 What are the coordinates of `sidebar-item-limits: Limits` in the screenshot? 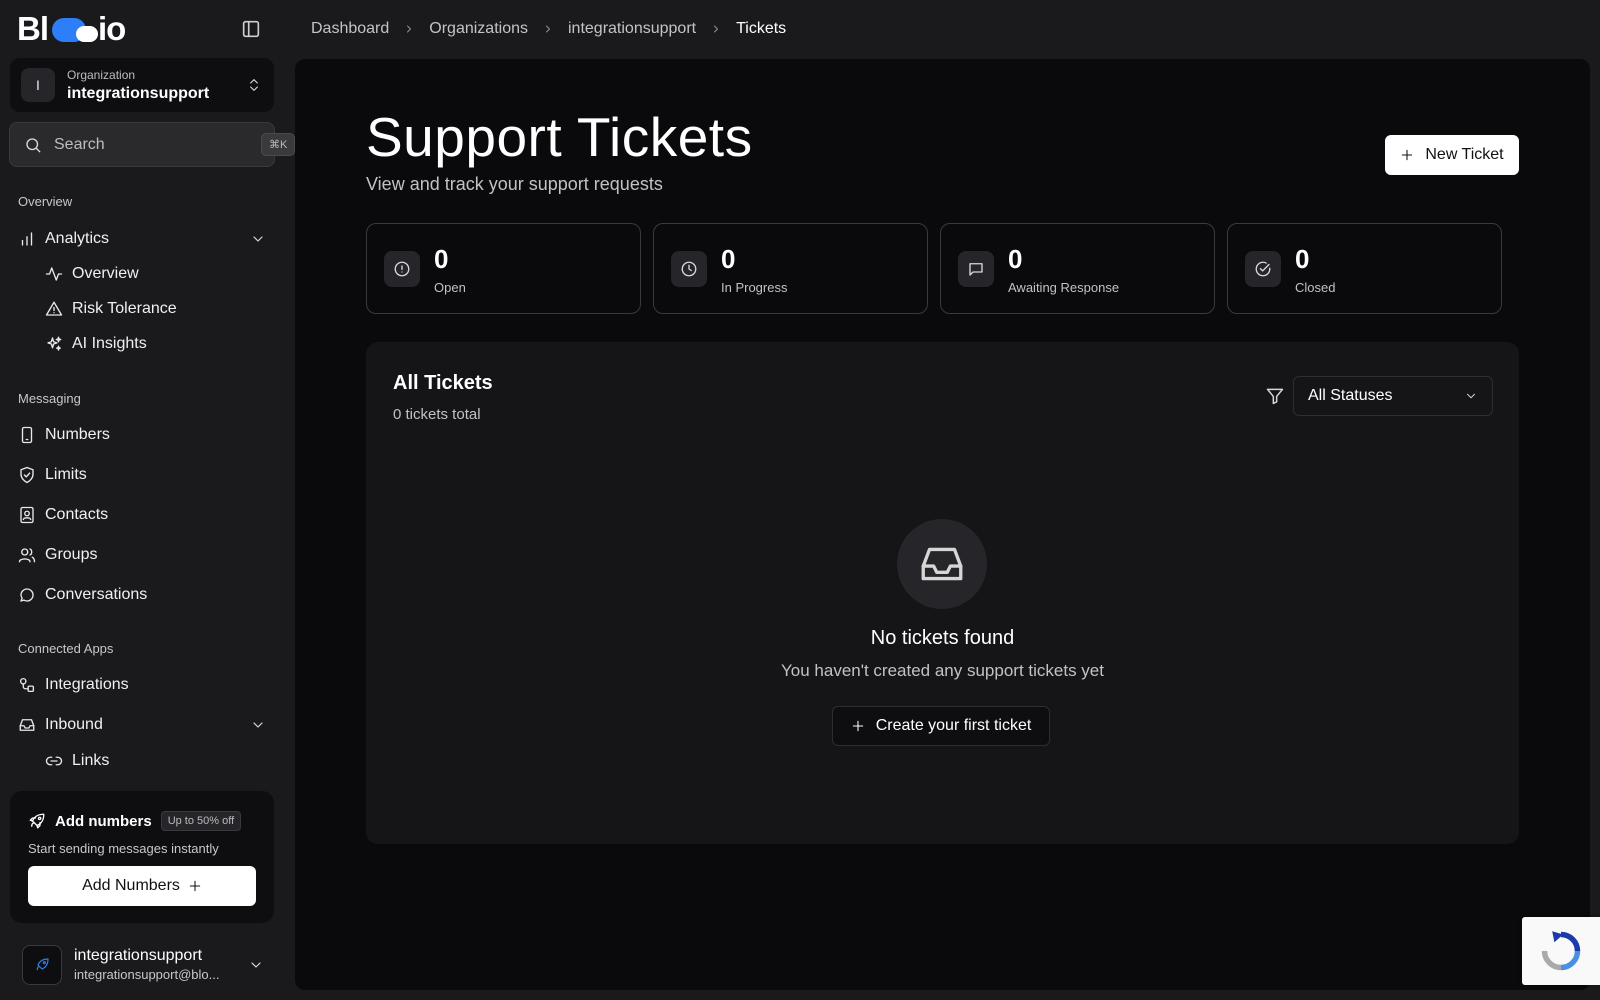 It's located at (52, 475).